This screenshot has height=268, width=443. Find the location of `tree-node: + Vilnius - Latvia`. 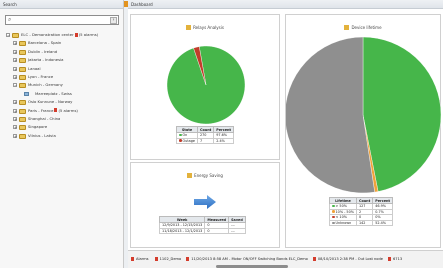

tree-node: + Vilnius - Latvia is located at coordinates (62, 136).